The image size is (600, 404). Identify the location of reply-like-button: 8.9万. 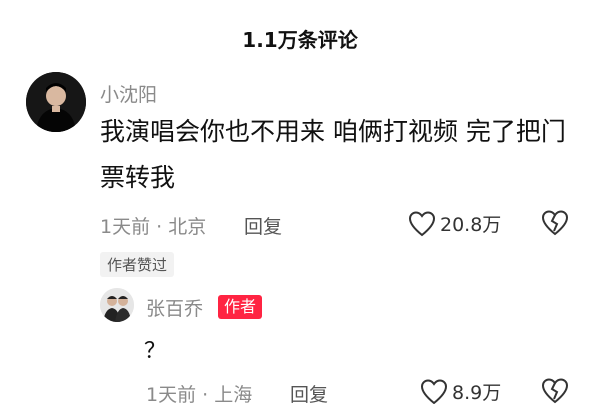
(460, 391).